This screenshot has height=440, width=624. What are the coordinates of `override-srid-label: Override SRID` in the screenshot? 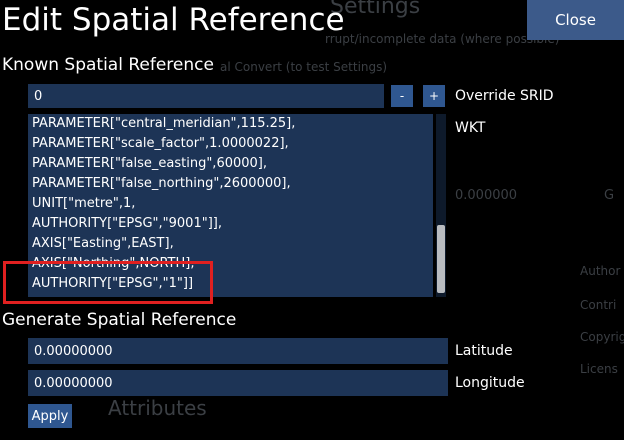 It's located at (504, 96).